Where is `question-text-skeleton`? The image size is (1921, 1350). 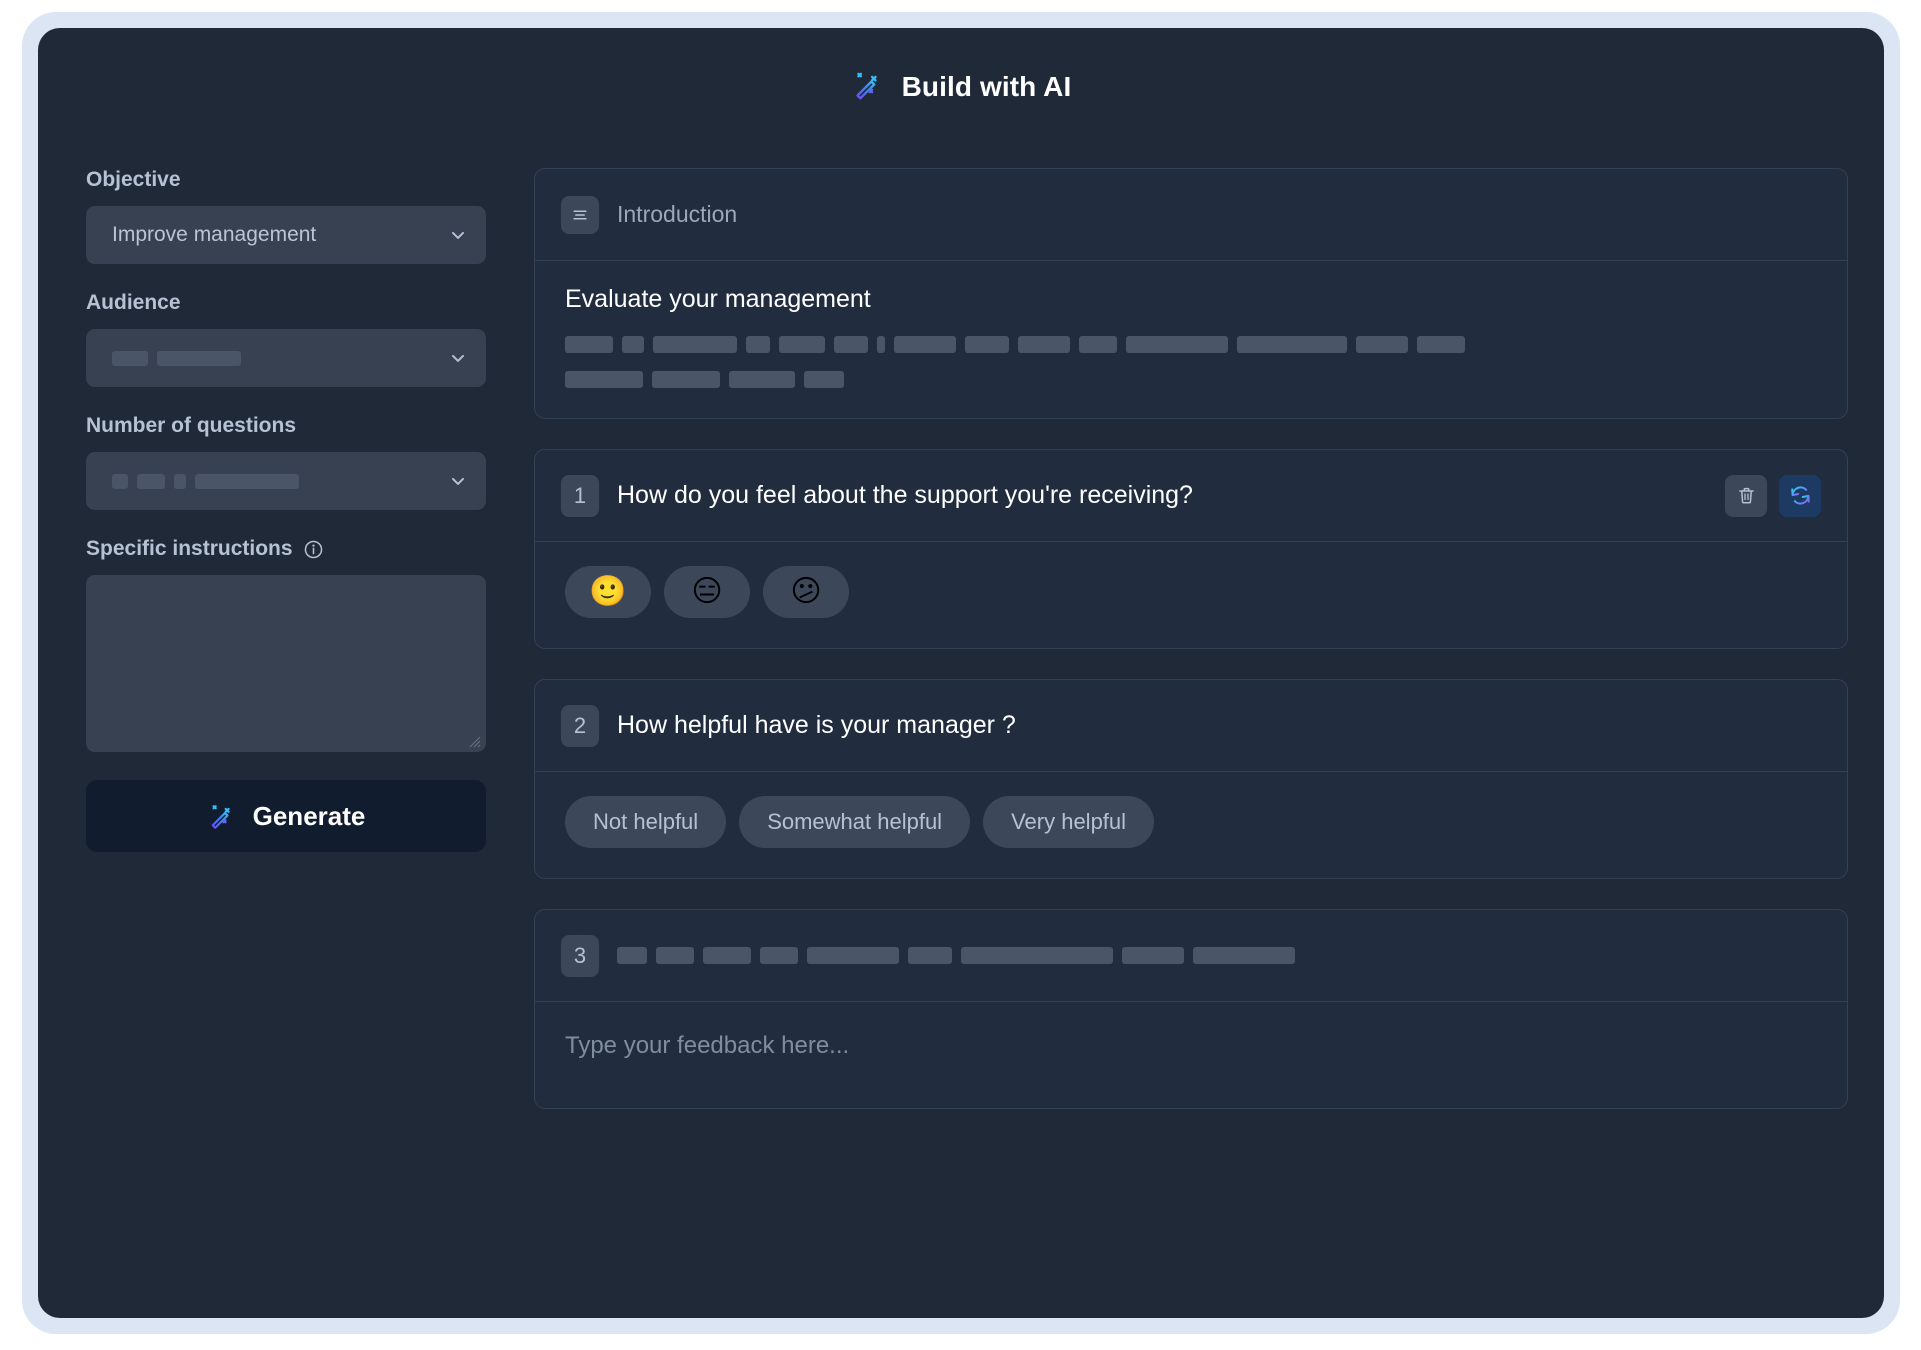 question-text-skeleton is located at coordinates (1219, 955).